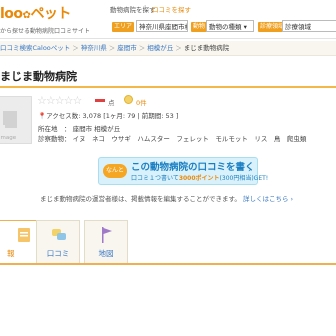  I want to click on tab-underline, so click(168, 264).